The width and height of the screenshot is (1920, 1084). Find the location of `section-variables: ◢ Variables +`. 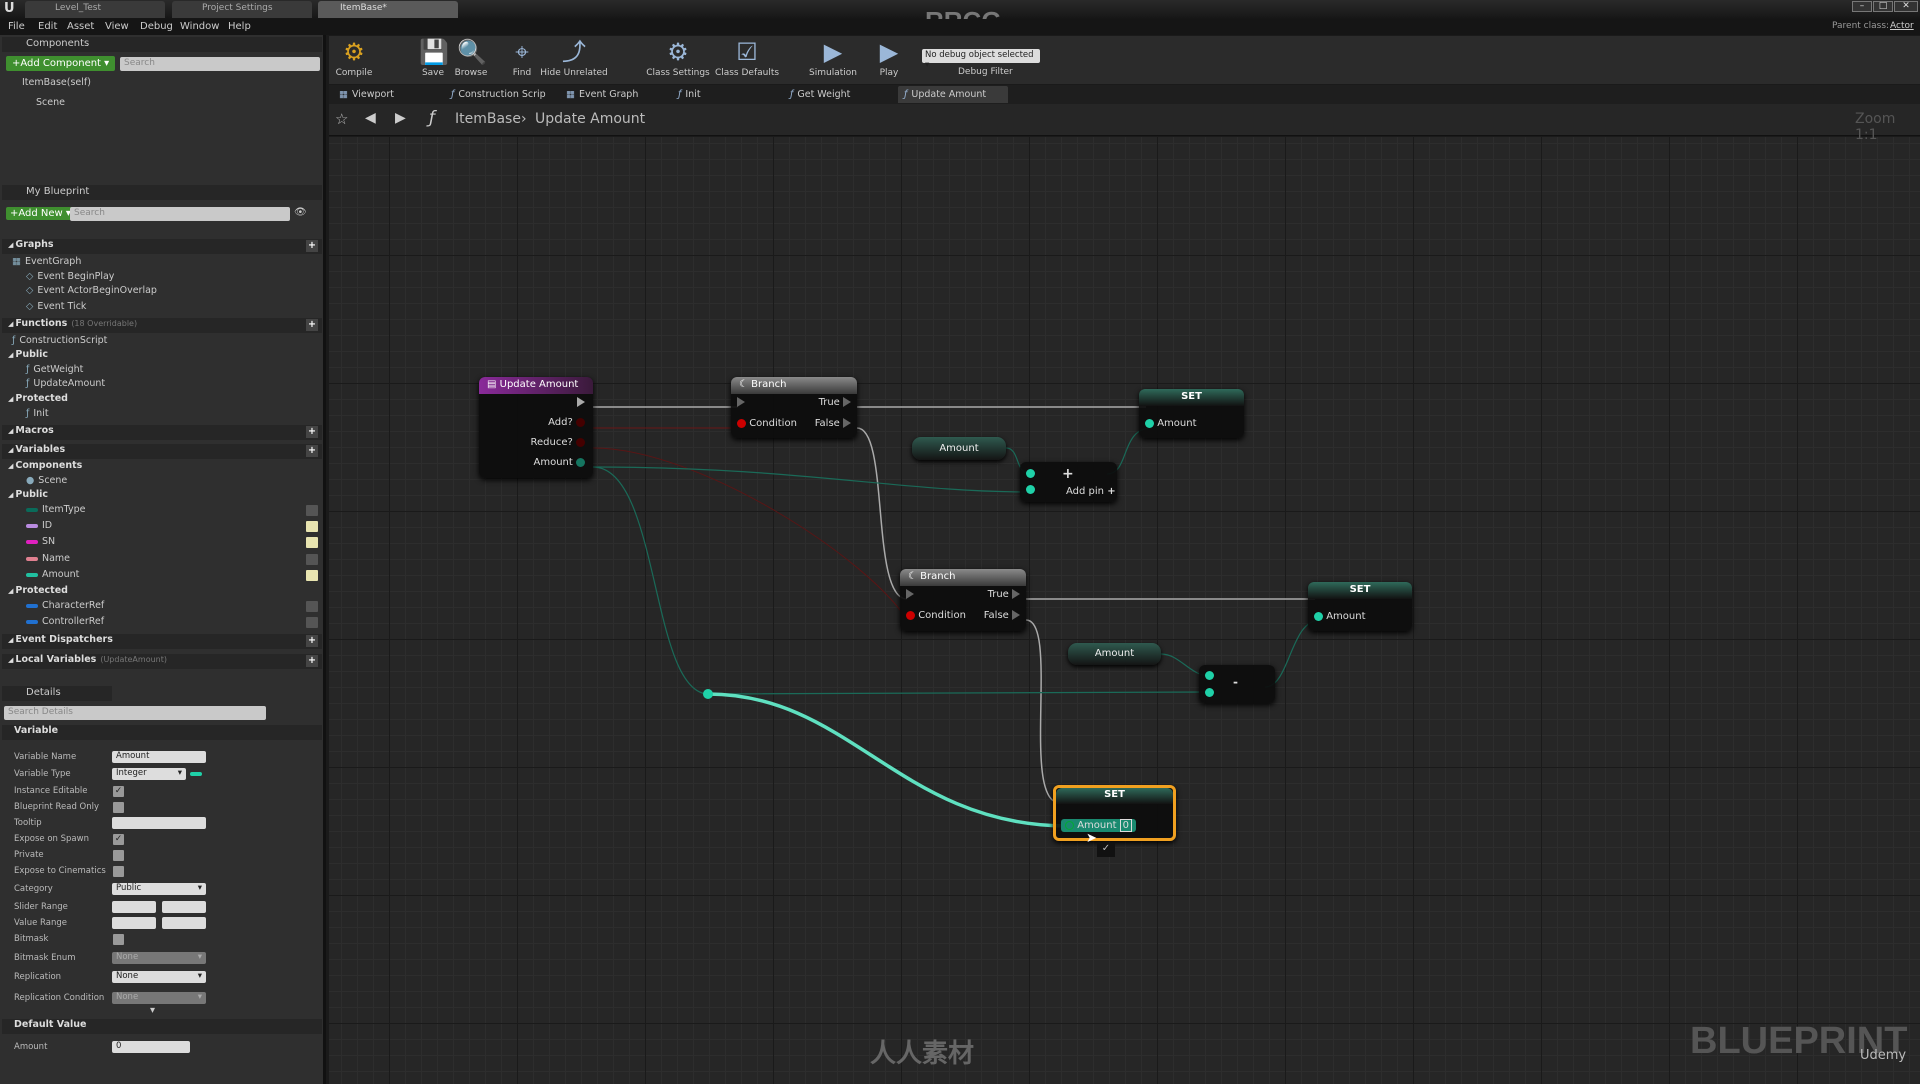

section-variables: ◢ Variables + is located at coordinates (162, 451).